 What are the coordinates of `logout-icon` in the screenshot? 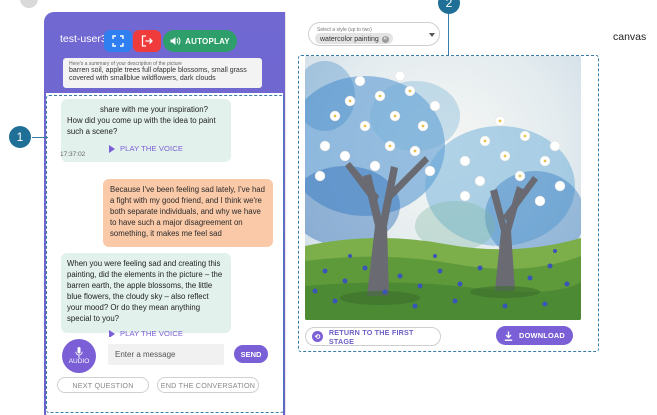 It's located at (147, 41).